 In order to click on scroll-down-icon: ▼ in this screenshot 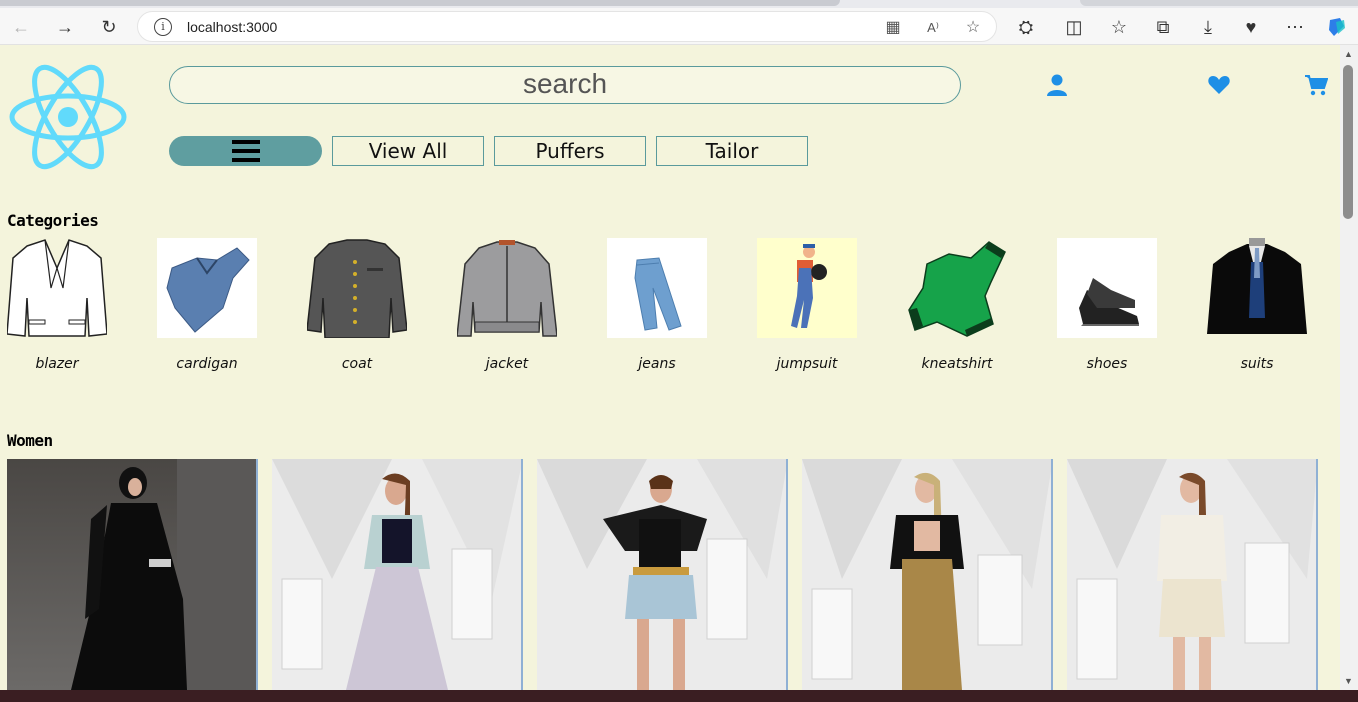, I will do `click(1348, 681)`.